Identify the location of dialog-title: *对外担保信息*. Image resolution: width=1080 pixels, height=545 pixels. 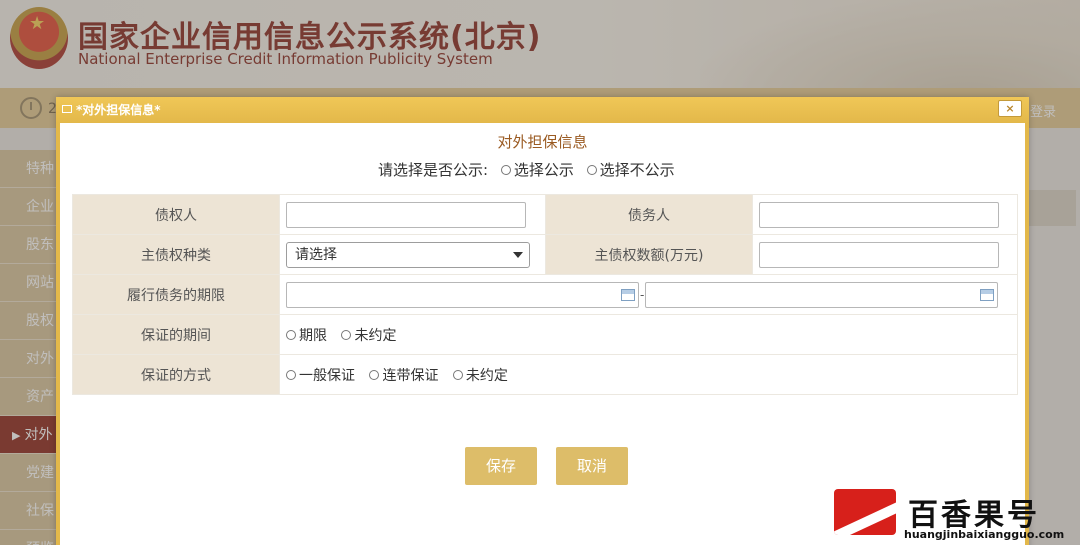
(118, 110).